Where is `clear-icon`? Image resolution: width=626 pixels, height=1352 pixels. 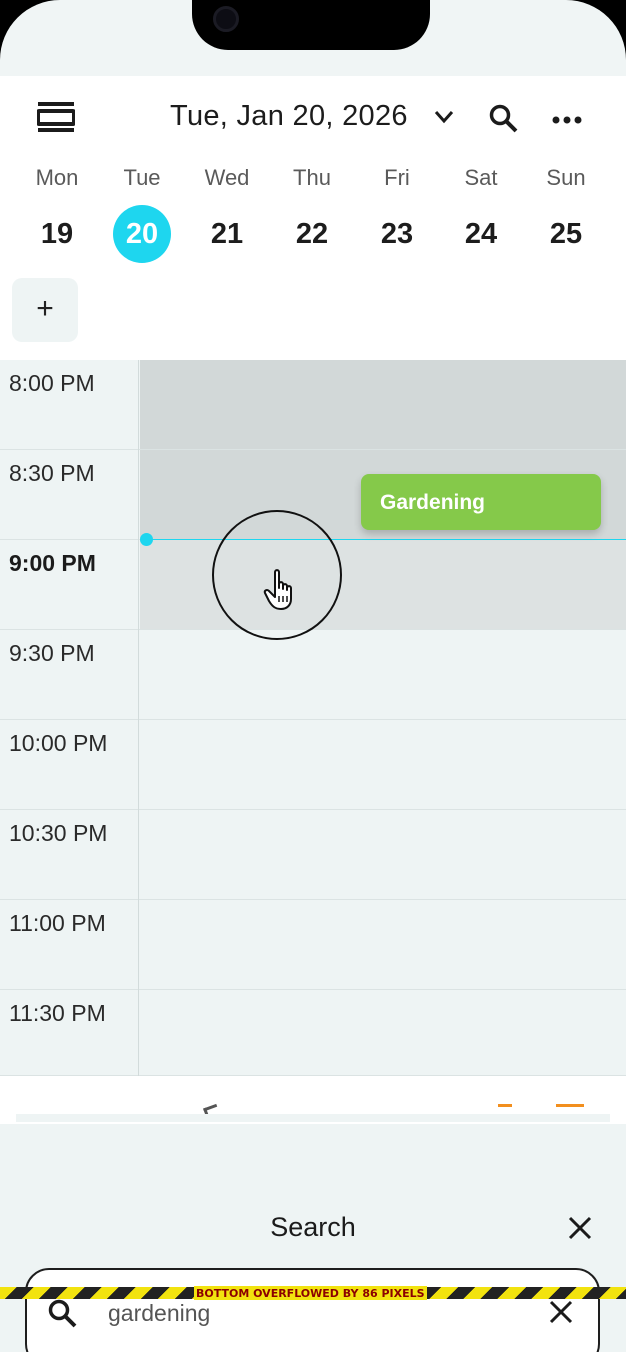 clear-icon is located at coordinates (561, 1312).